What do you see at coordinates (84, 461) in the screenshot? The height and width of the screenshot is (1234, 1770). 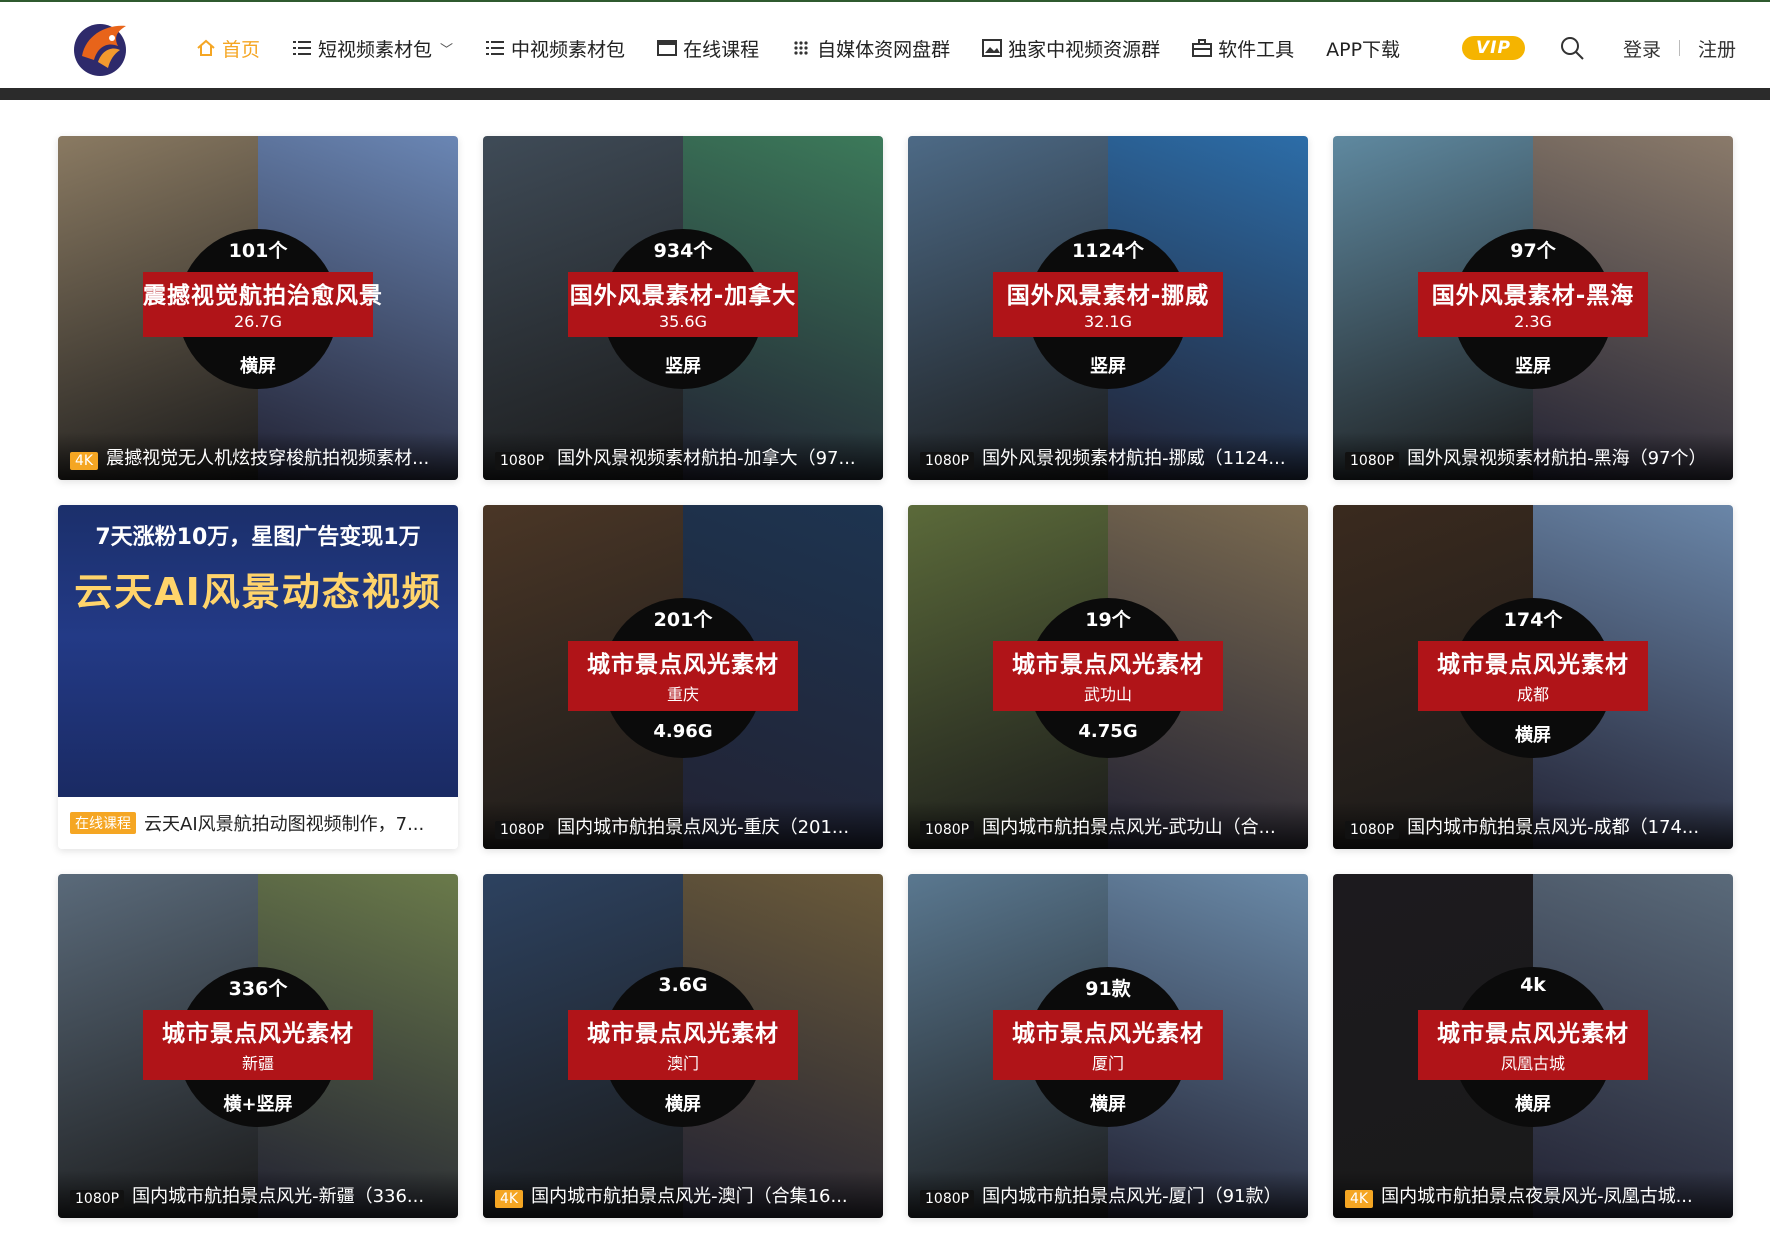 I see `quality-badge: 4K` at bounding box center [84, 461].